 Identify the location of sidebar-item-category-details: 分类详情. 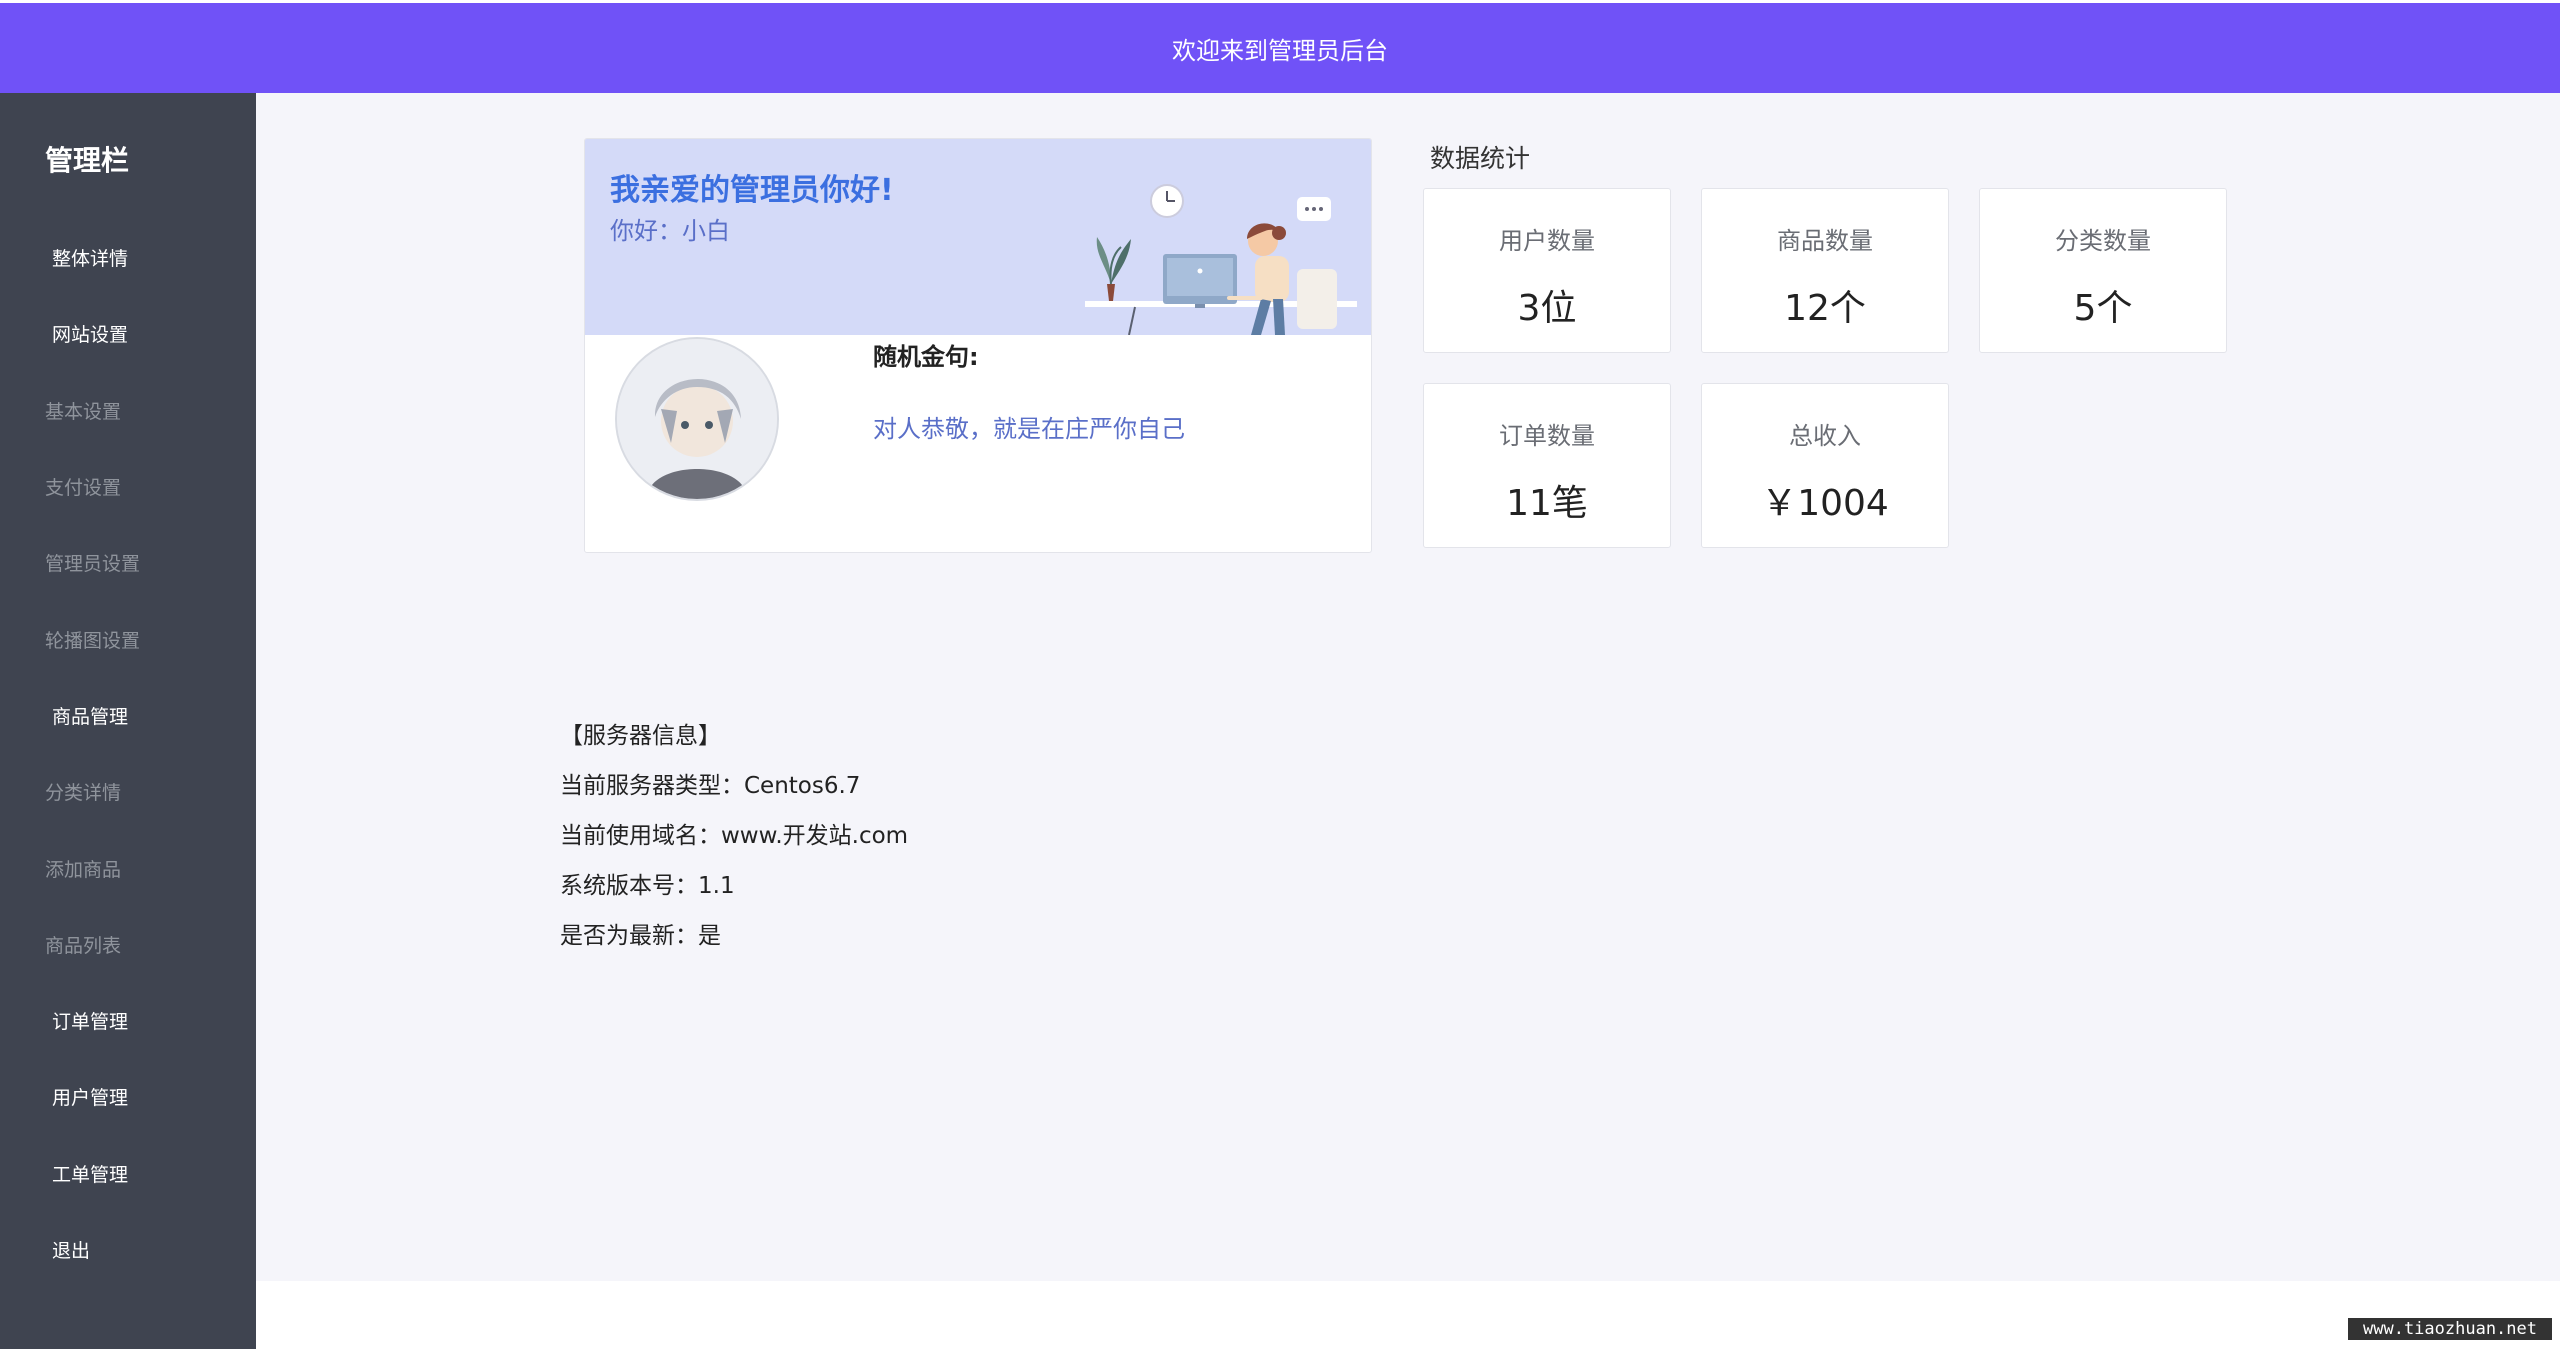
(83, 791).